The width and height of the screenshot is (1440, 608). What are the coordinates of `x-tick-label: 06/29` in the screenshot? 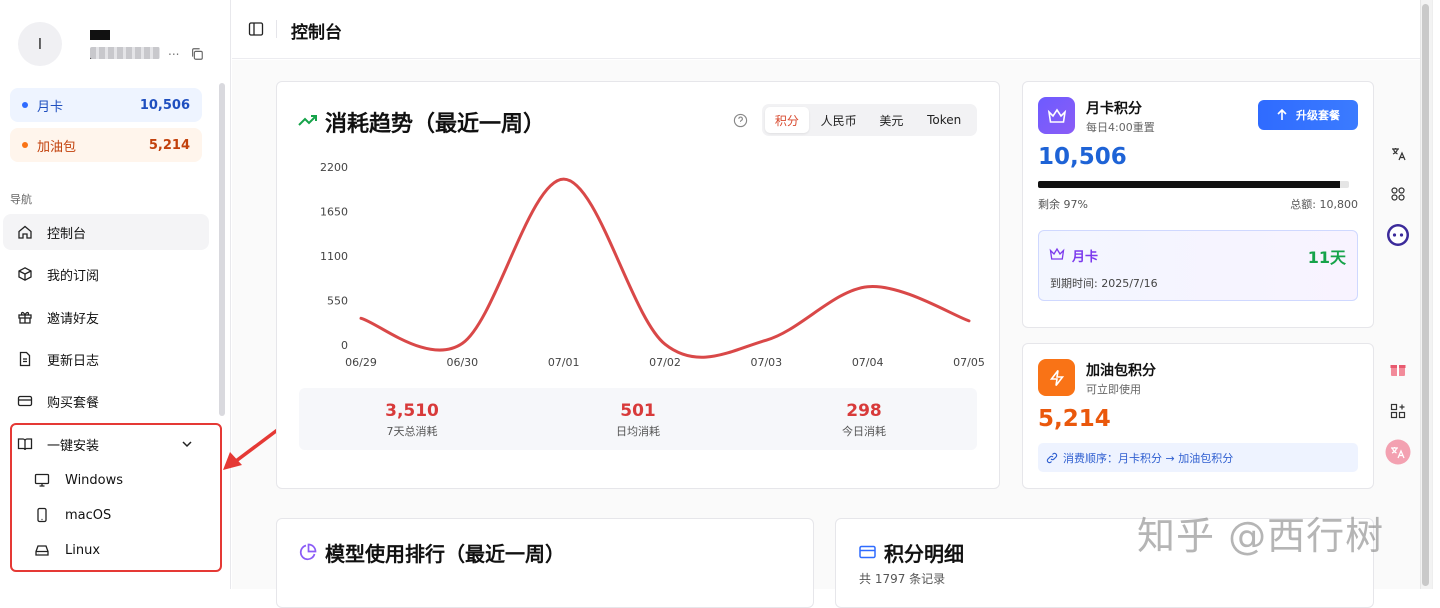 It's located at (361, 362).